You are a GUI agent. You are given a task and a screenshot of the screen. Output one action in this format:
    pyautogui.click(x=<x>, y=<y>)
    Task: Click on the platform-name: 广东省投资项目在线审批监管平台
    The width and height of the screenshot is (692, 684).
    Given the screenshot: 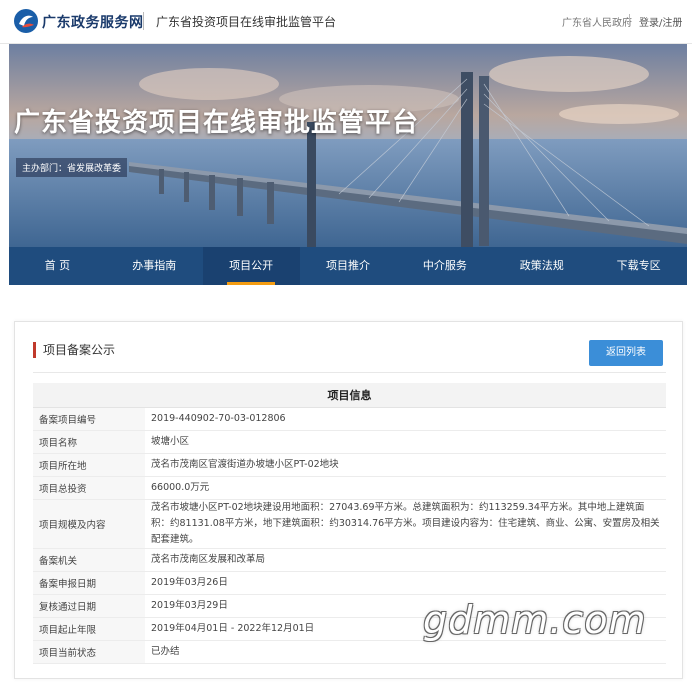 What is the action you would take?
    pyautogui.click(x=246, y=21)
    